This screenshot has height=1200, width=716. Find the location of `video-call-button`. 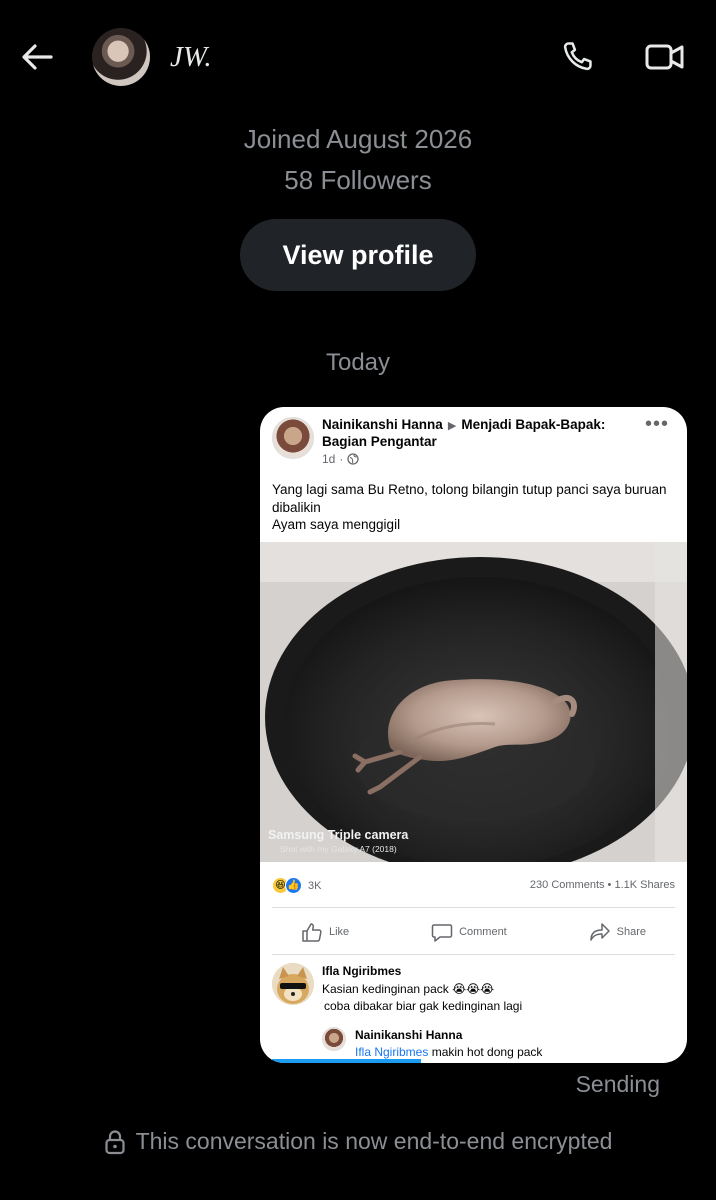

video-call-button is located at coordinates (665, 57).